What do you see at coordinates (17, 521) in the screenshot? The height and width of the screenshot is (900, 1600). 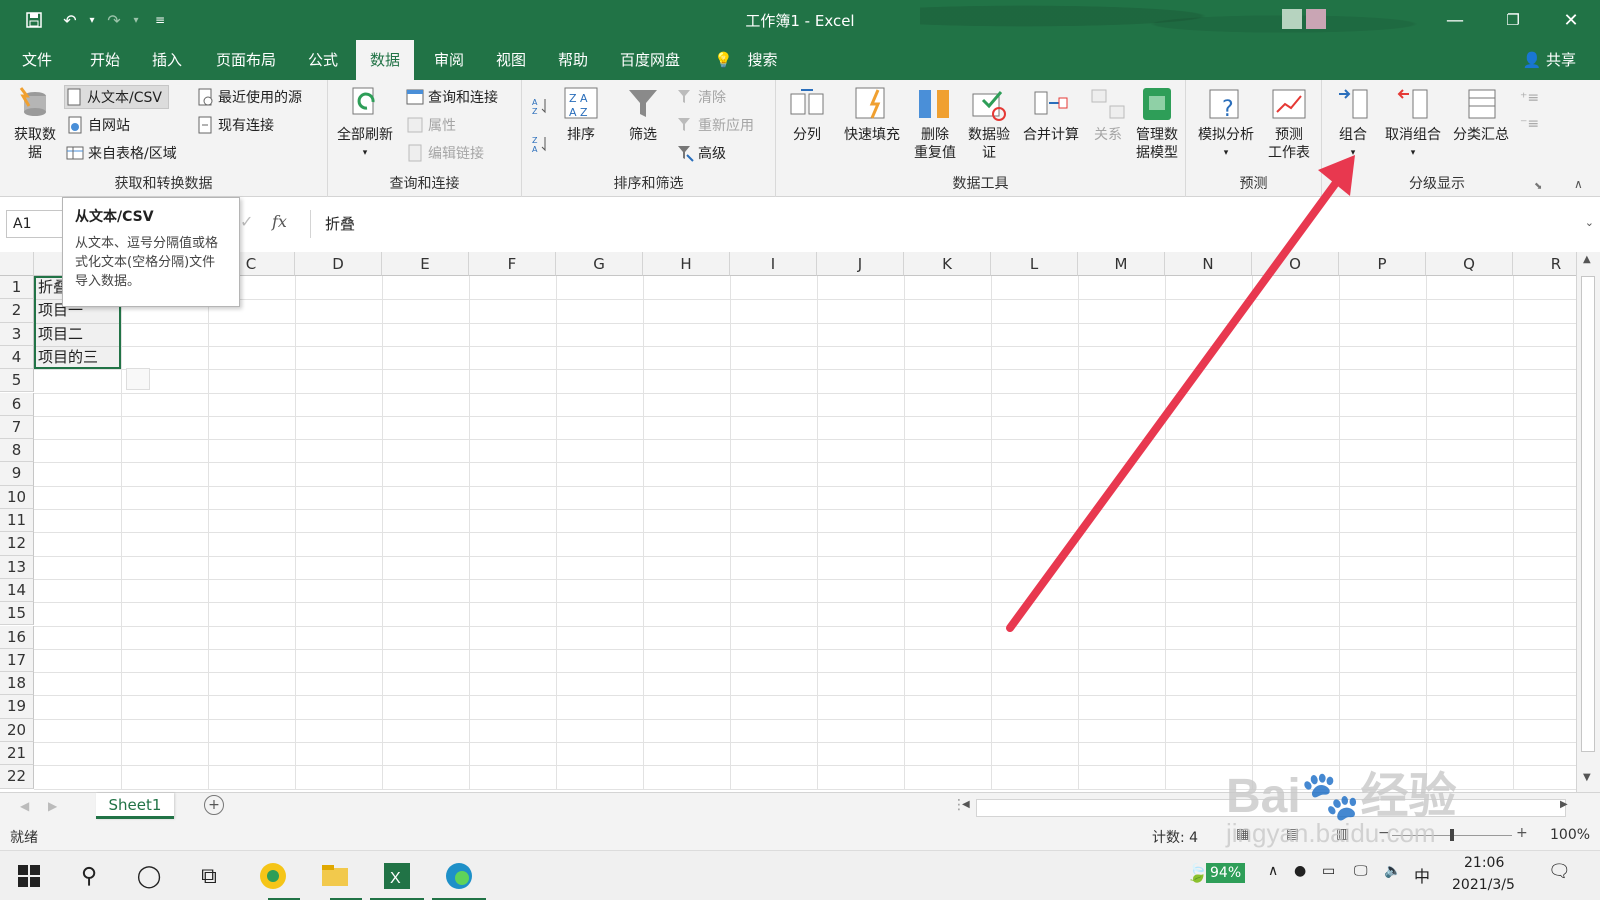 I see `row-header: 11` at bounding box center [17, 521].